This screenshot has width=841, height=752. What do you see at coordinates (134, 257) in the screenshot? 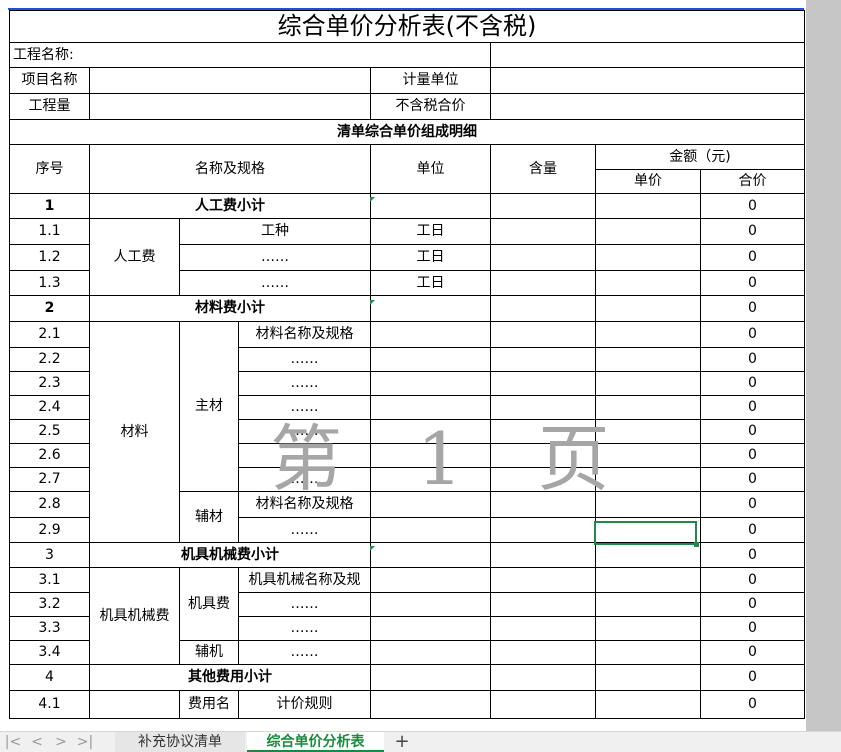
I see `group-labor: 人工费` at bounding box center [134, 257].